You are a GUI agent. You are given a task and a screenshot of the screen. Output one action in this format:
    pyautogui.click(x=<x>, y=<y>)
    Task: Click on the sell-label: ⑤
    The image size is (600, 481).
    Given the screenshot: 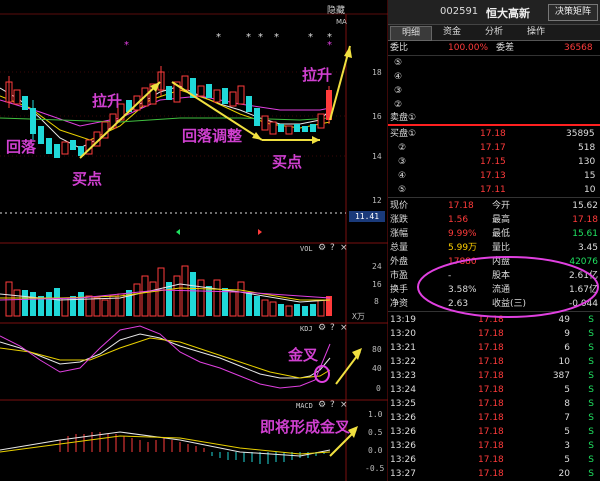 What is the action you would take?
    pyautogui.click(x=398, y=63)
    